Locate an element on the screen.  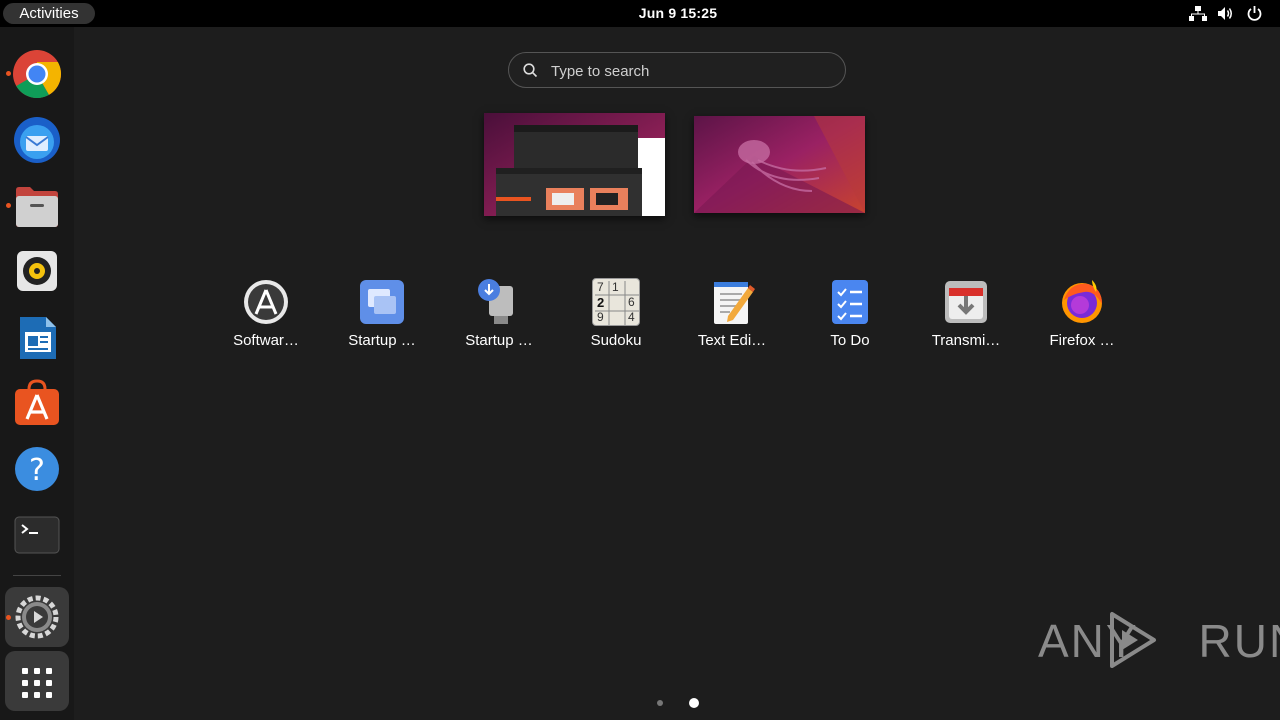
dock-item-files is located at coordinates (37, 205).